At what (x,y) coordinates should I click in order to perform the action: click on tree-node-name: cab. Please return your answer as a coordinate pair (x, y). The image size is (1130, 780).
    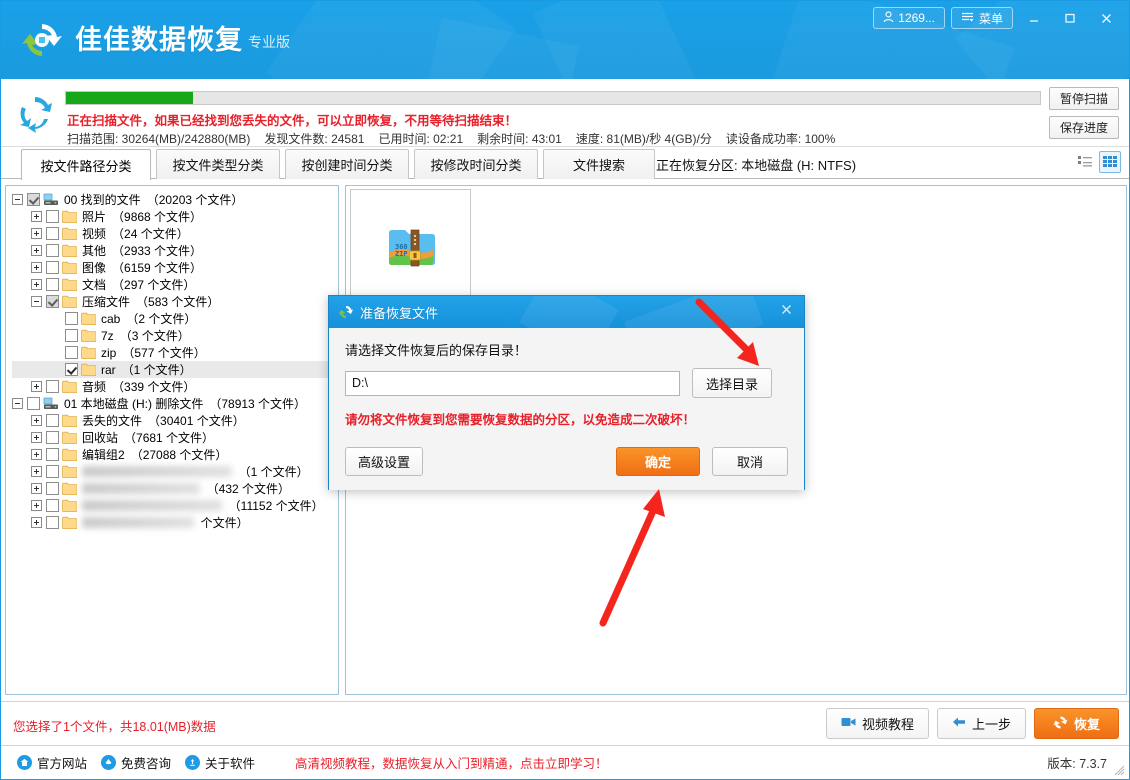
    Looking at the image, I should click on (111, 318).